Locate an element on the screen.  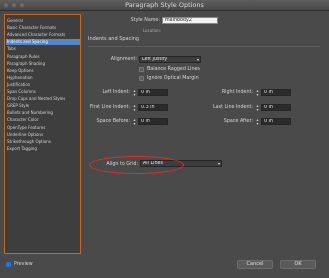
sidebar-item: GREP Style is located at coordinates (43, 106).